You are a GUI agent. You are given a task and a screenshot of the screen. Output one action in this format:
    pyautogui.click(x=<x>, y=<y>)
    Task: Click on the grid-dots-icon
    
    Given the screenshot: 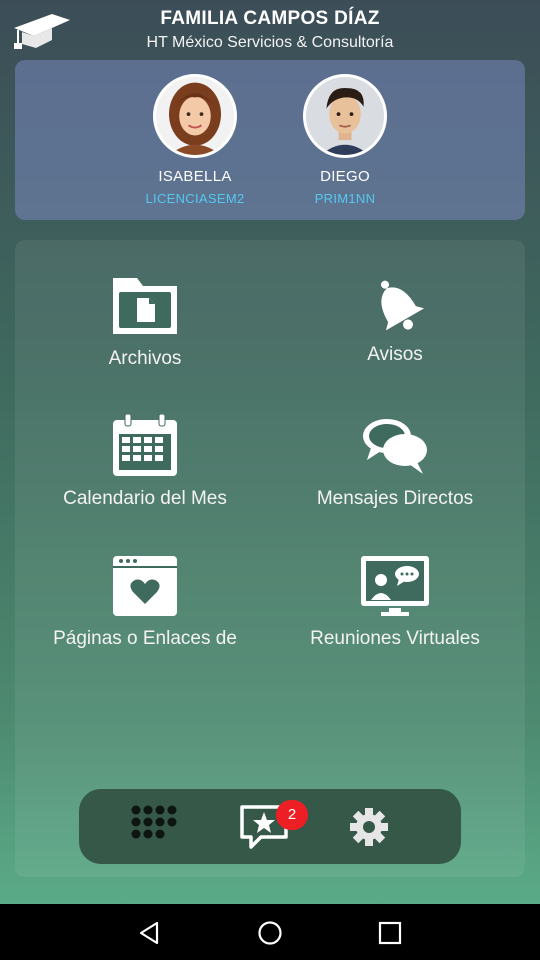 What is the action you would take?
    pyautogui.click(x=152, y=826)
    